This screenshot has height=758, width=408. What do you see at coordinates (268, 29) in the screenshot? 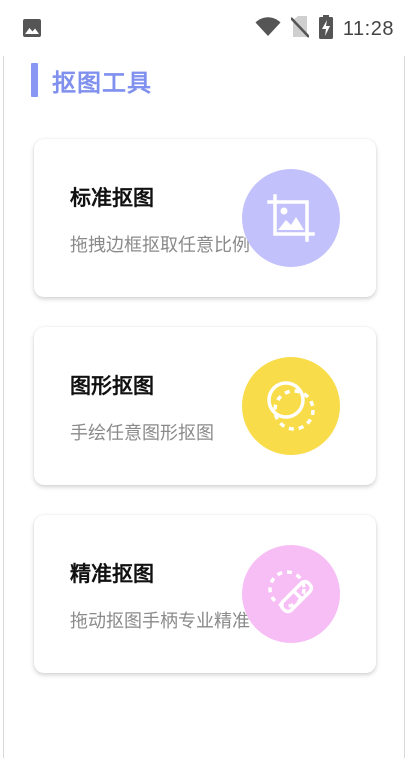
I see `wifi-icon` at bounding box center [268, 29].